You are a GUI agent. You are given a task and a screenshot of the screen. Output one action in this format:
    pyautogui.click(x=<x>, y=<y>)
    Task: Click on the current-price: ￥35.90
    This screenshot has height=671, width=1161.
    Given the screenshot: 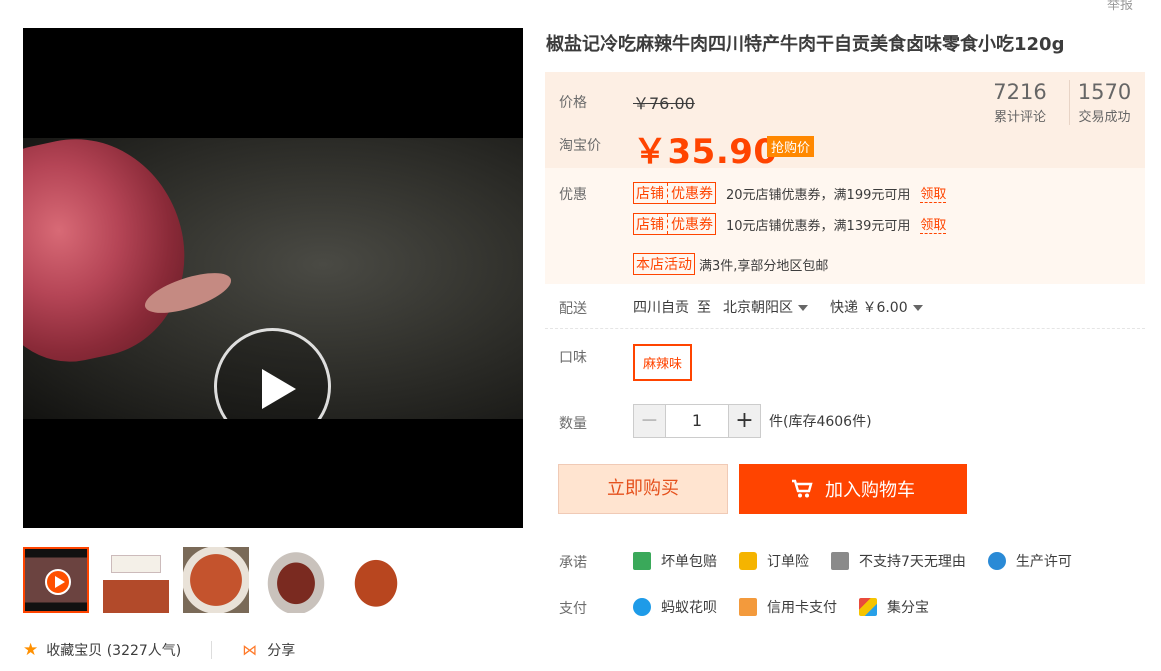 What is the action you would take?
    pyautogui.click(x=705, y=152)
    